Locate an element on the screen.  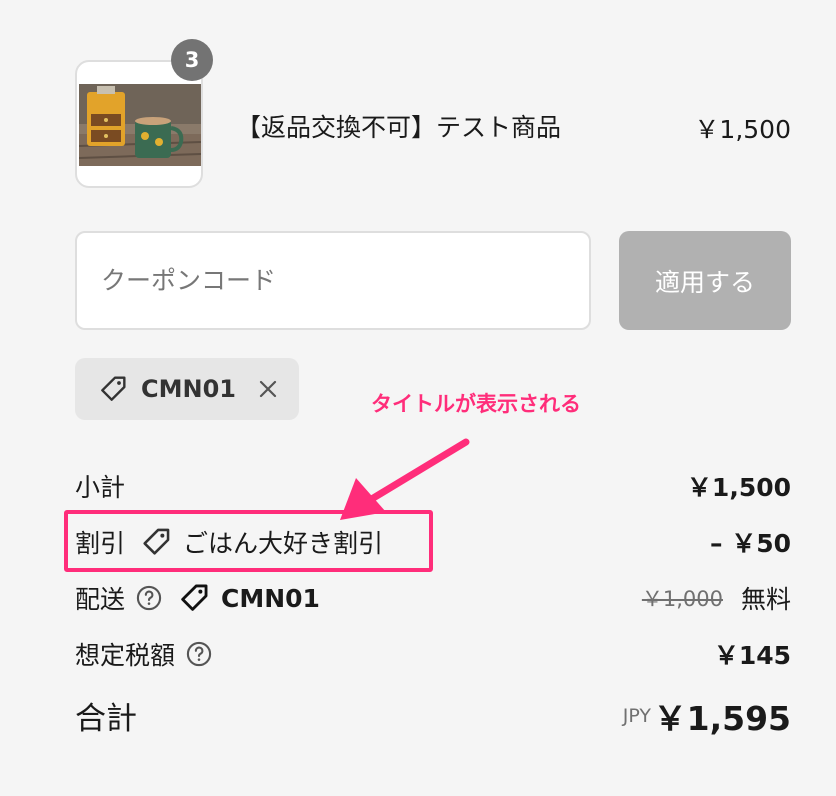
discount-row: 割引 ごはん大好き割引 – ￥50 is located at coordinates (433, 540).